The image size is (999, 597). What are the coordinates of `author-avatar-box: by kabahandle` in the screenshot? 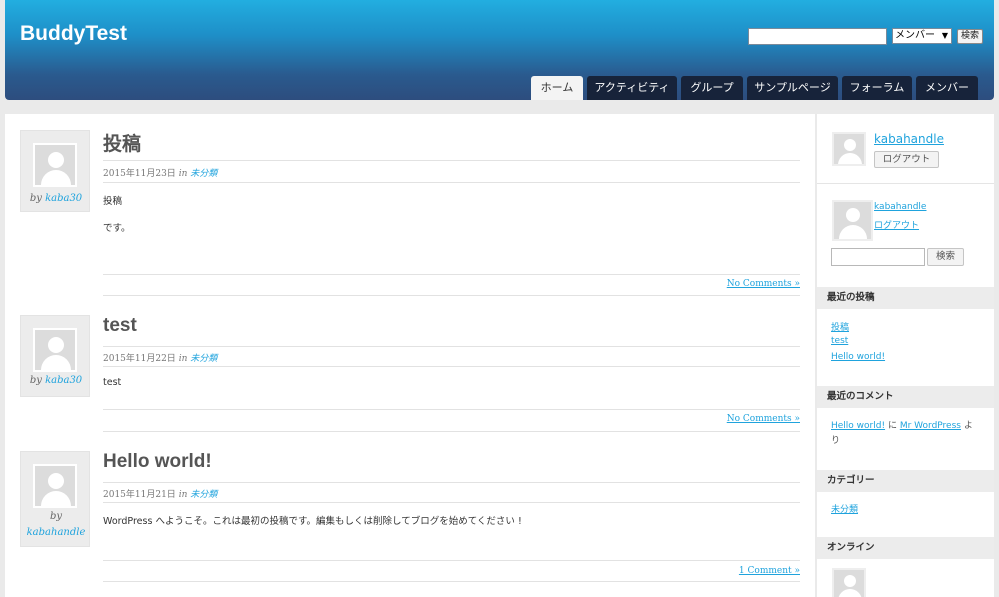 It's located at (55, 499).